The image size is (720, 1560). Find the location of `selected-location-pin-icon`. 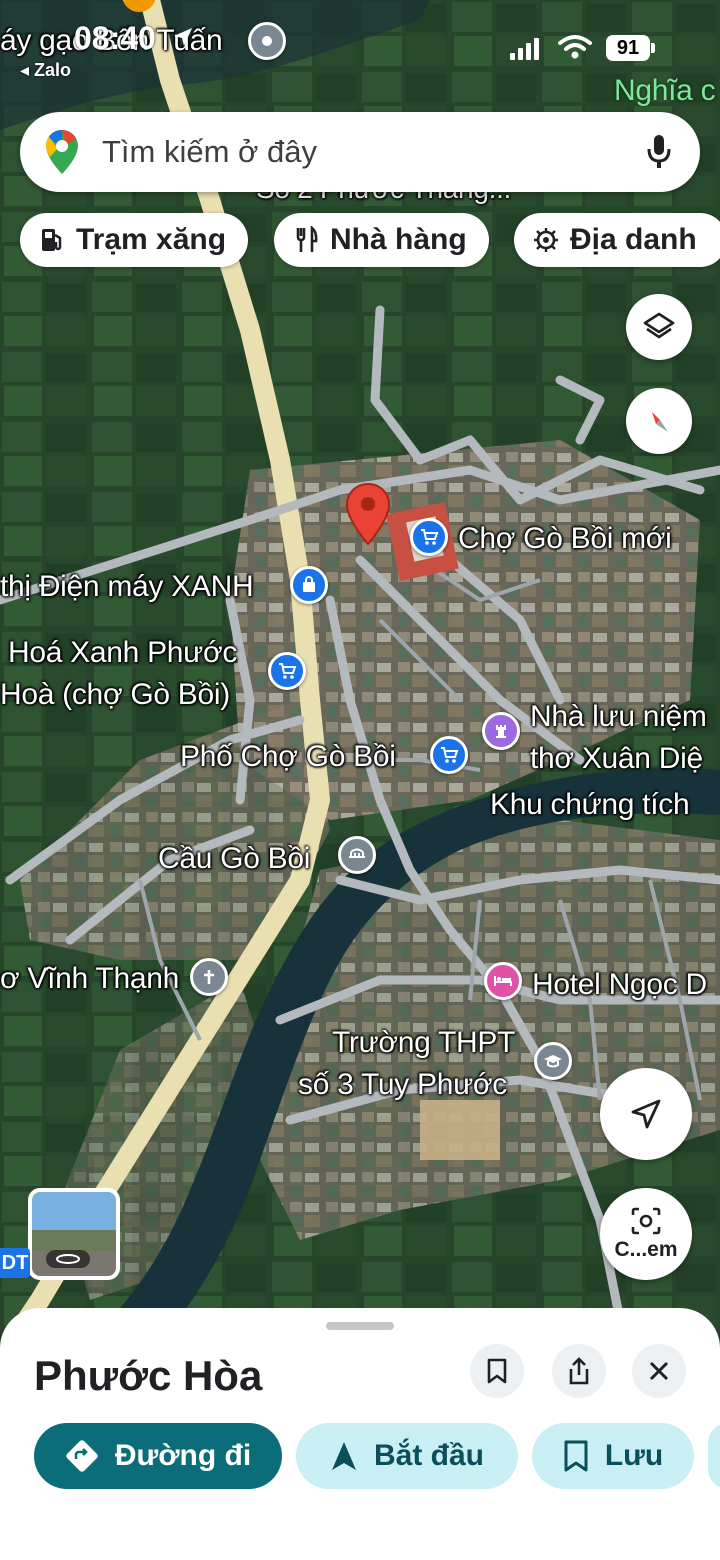

selected-location-pin-icon is located at coordinates (368, 514).